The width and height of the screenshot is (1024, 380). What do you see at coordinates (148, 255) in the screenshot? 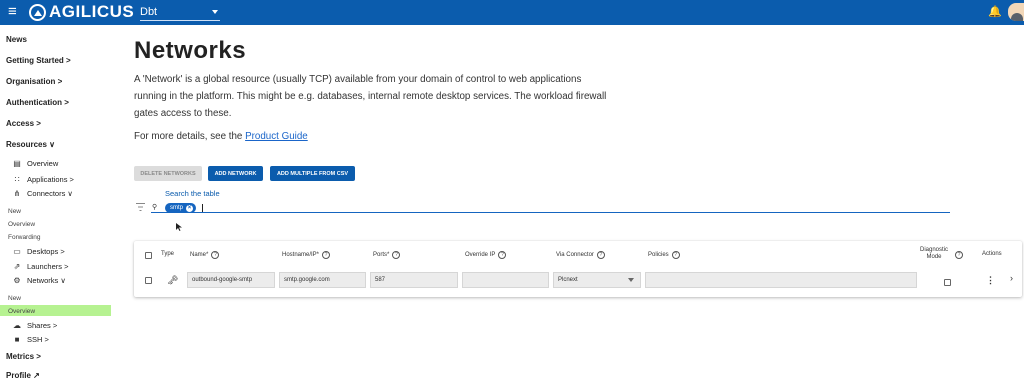
I see `select-all-checkbox` at bounding box center [148, 255].